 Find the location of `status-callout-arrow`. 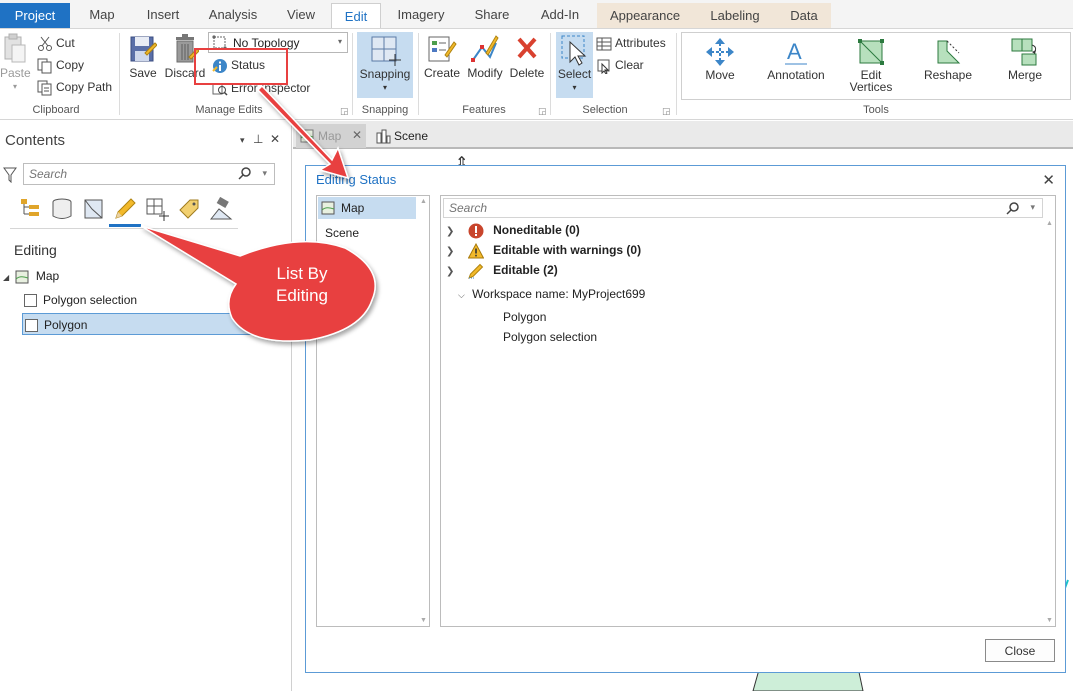

status-callout-arrow is located at coordinates (303, 132).